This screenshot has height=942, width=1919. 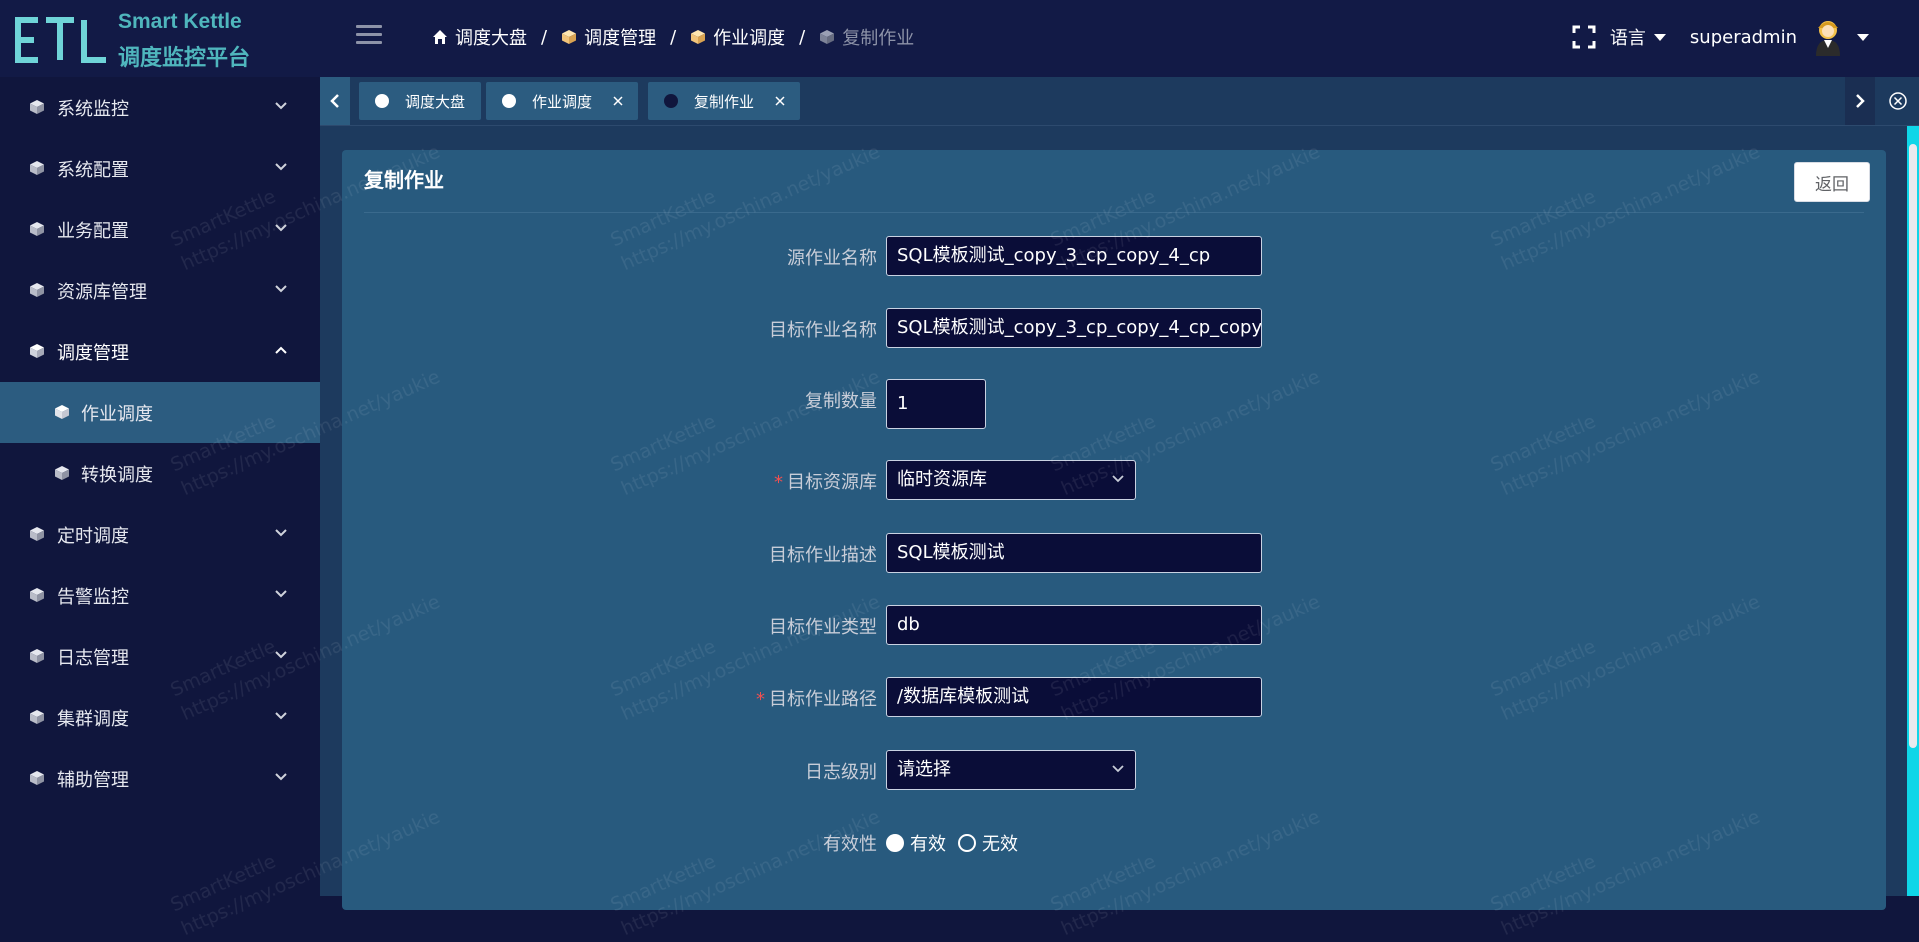 I want to click on validity-radio-group: 有效 无效, so click(x=958, y=843).